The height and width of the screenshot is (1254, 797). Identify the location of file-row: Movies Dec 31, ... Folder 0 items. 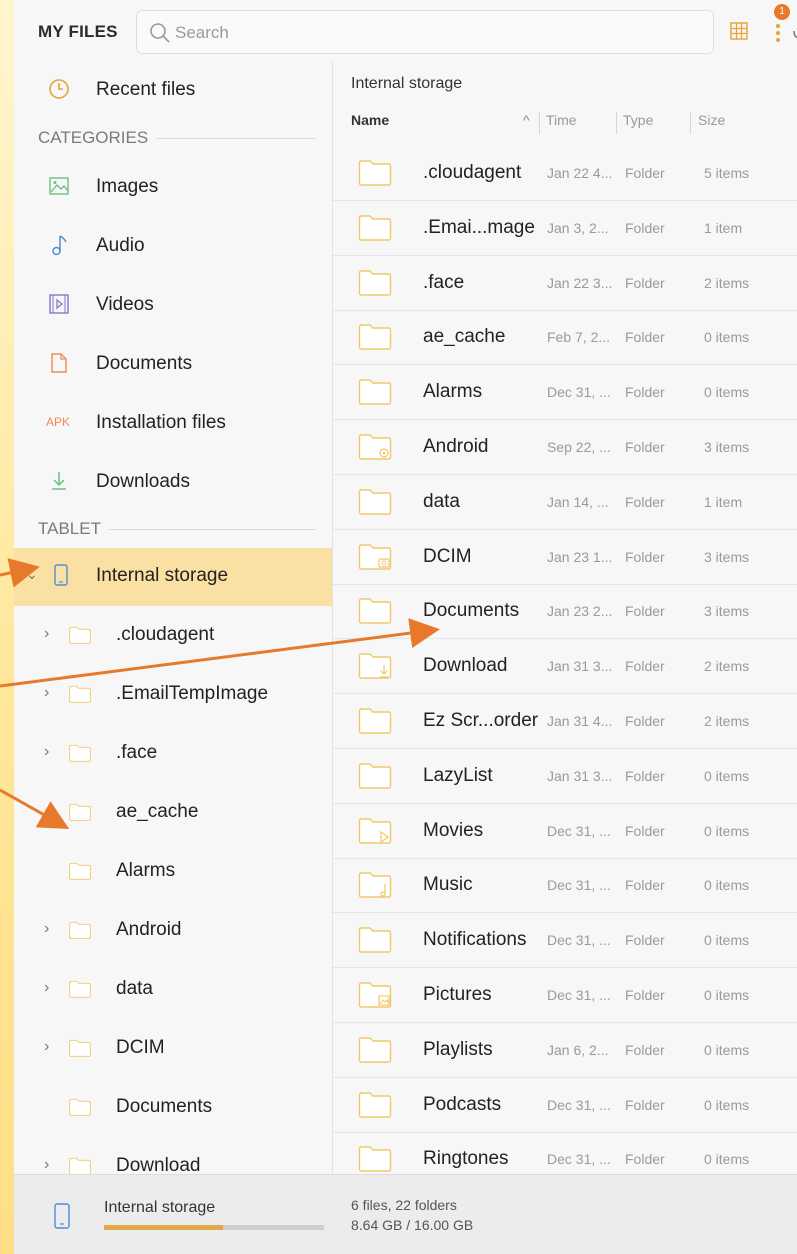
(565, 831).